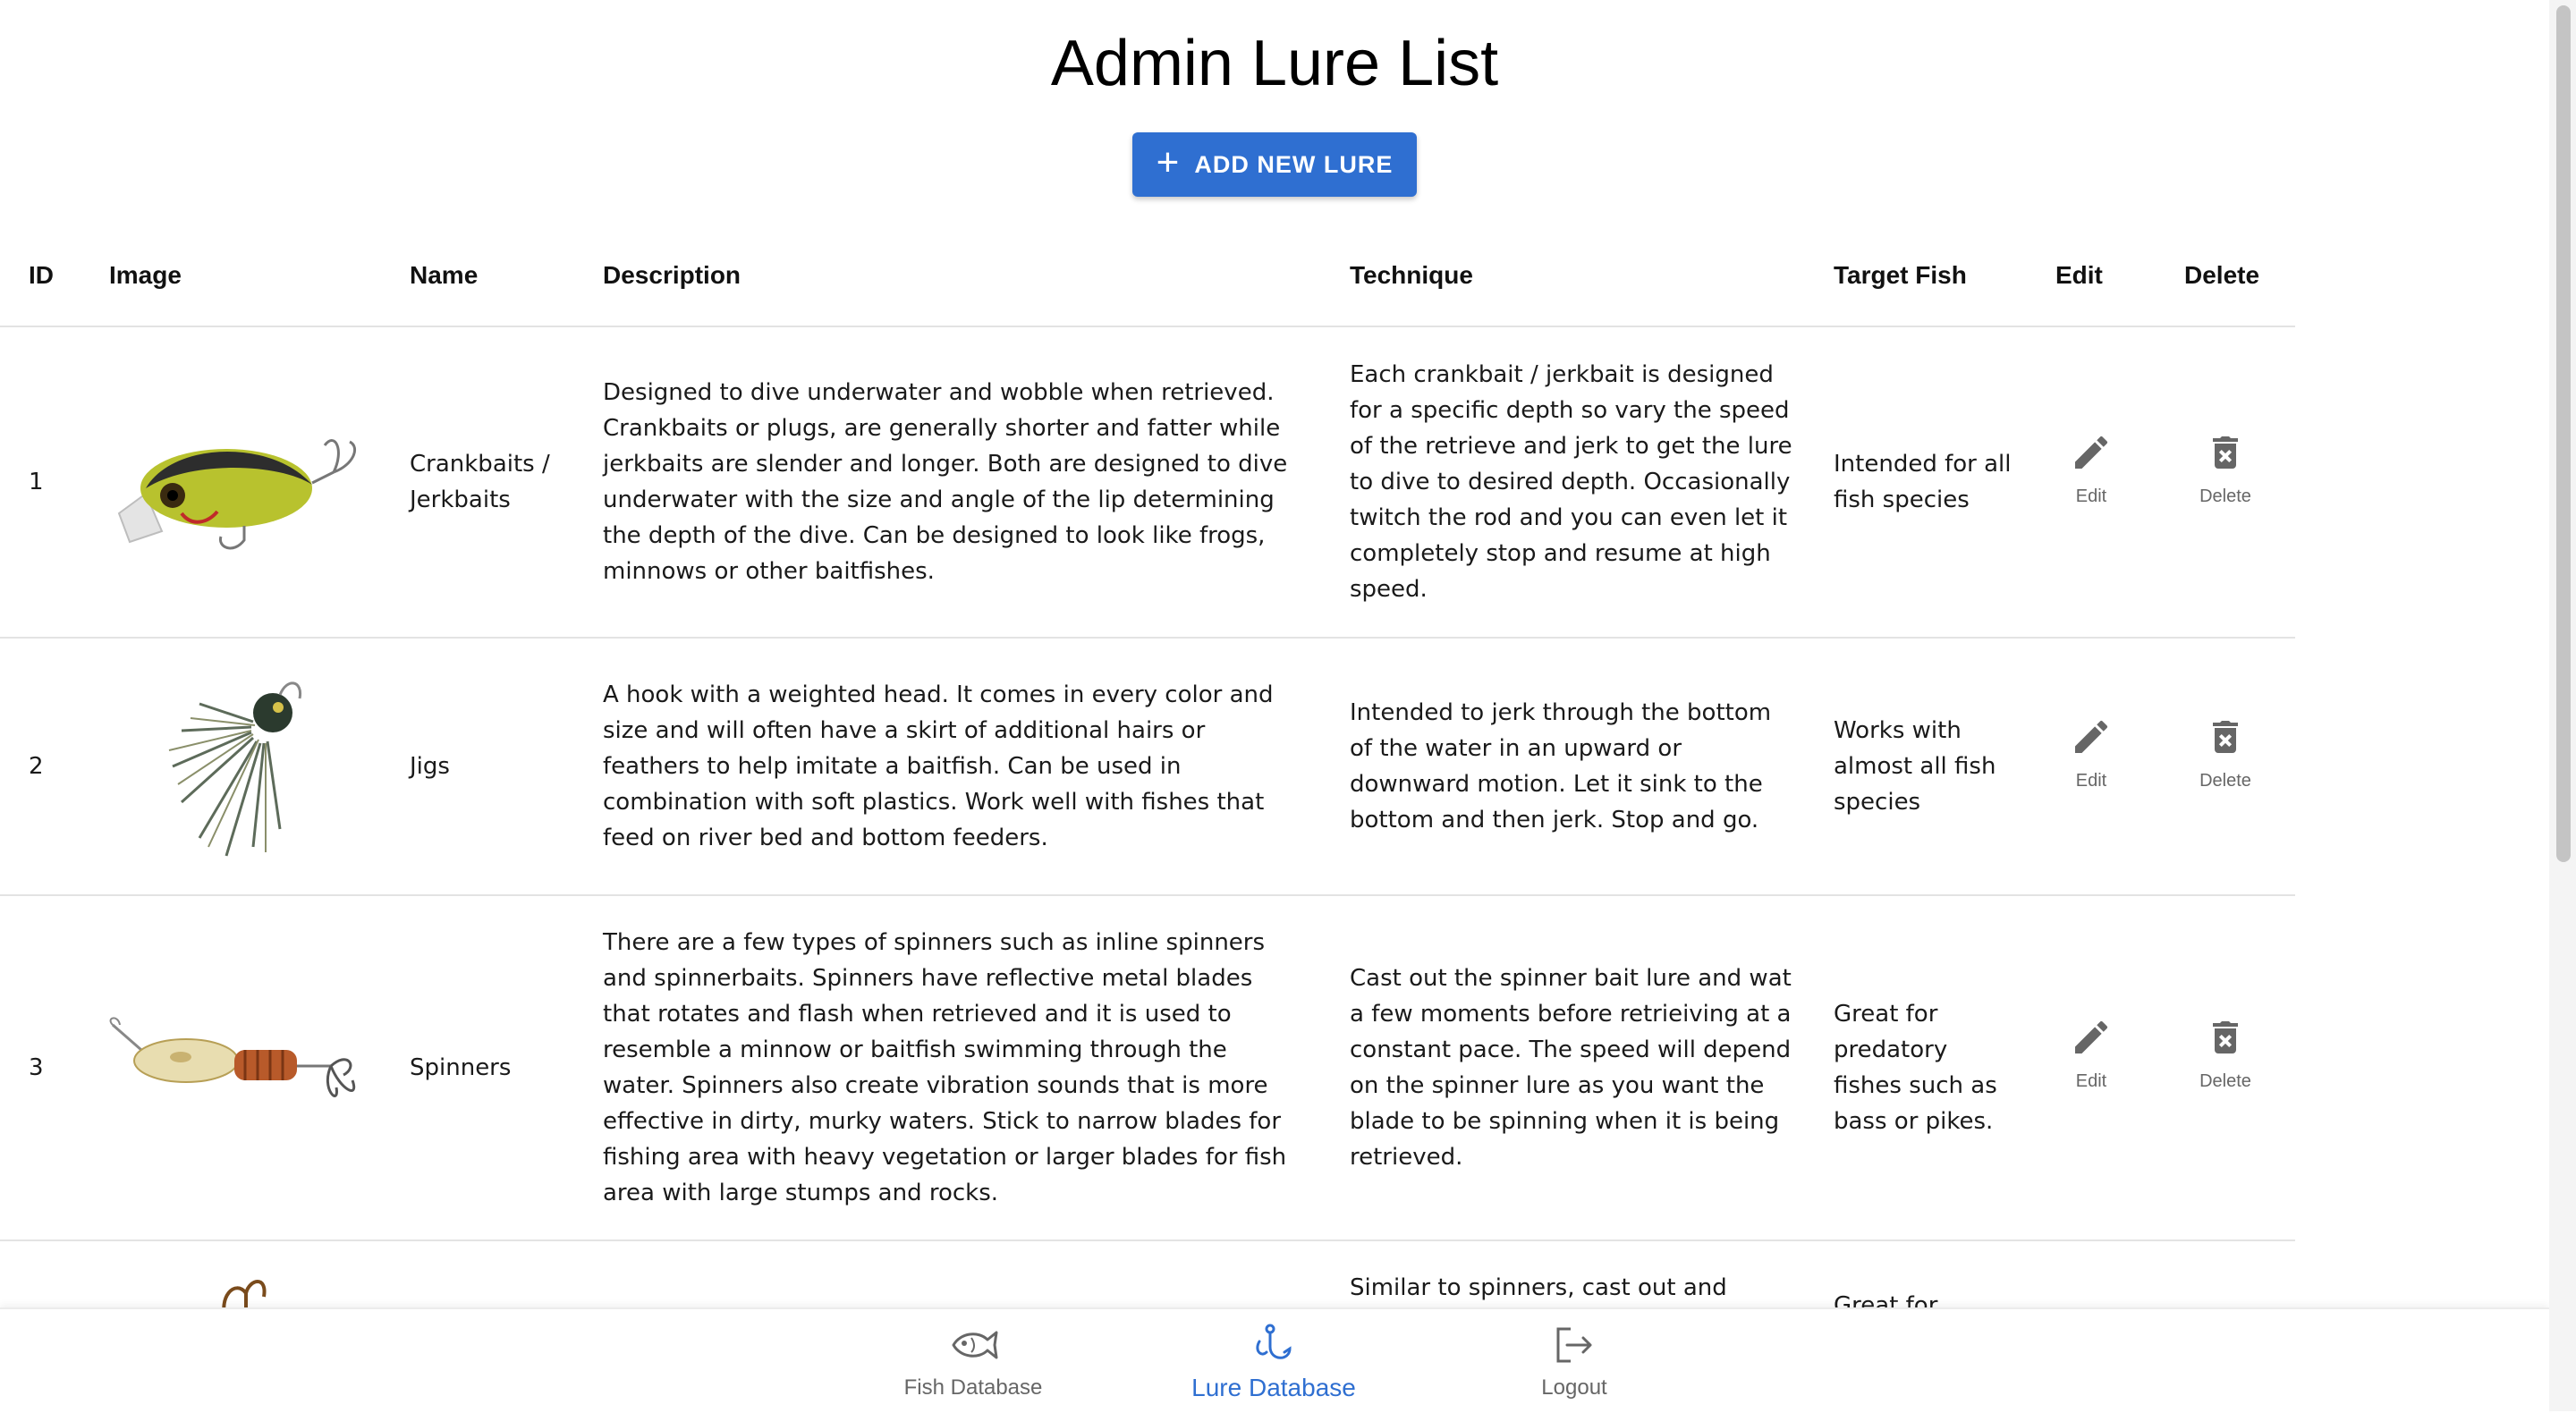  Describe the element at coordinates (672, 275) in the screenshot. I see `header-description: Description` at that location.